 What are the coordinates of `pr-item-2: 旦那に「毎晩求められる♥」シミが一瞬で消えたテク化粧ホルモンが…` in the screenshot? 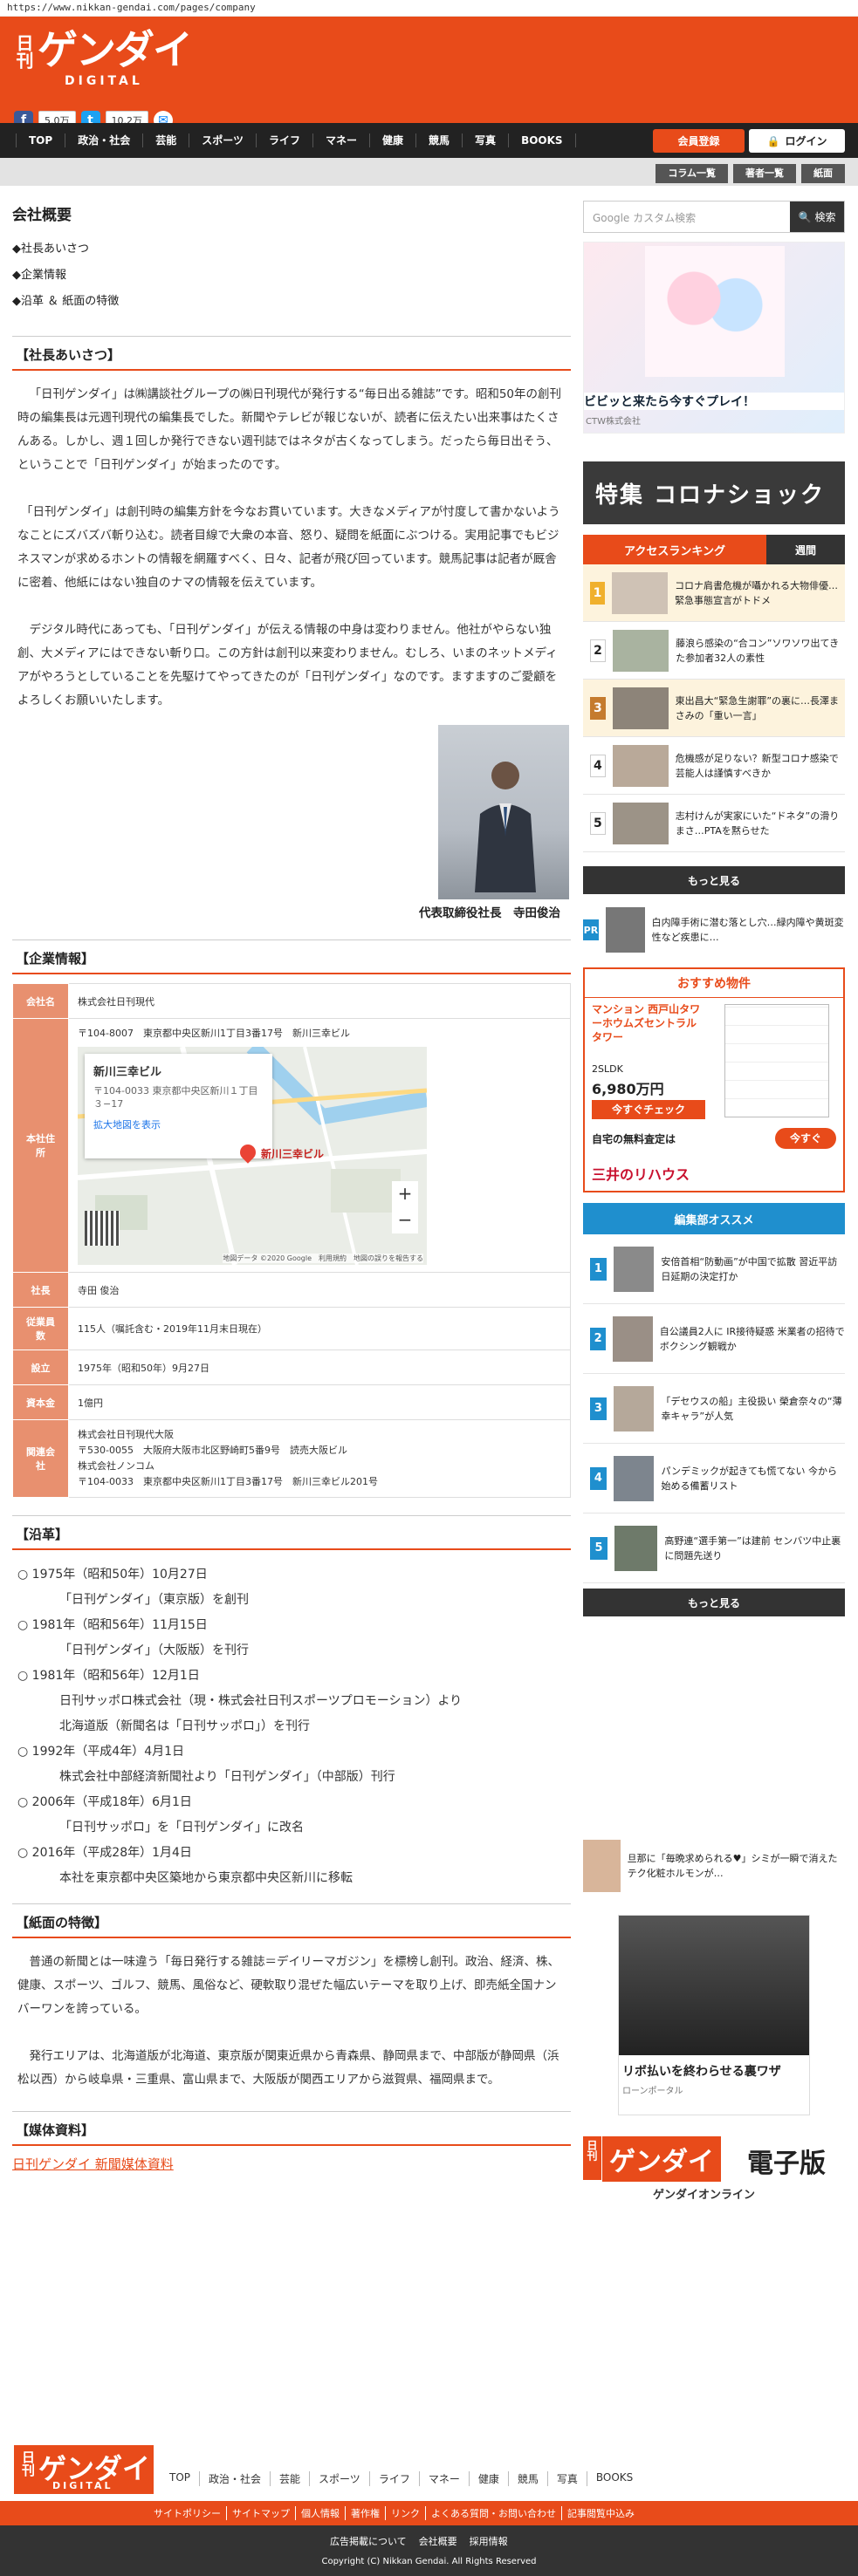 It's located at (714, 1866).